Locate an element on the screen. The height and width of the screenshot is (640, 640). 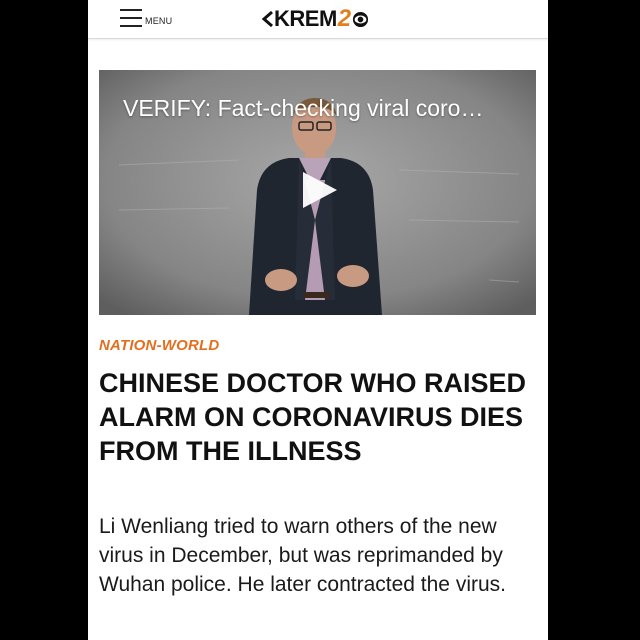
site-logo: KREM 2 is located at coordinates (321, 19).